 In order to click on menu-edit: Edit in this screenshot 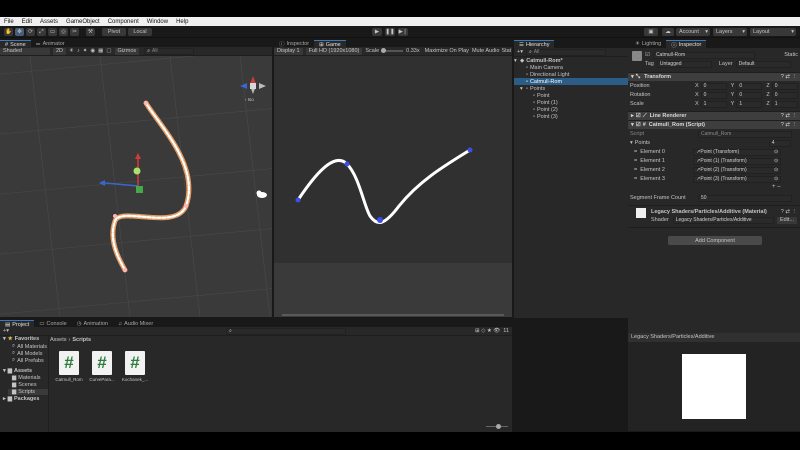, I will do `click(27, 22)`.